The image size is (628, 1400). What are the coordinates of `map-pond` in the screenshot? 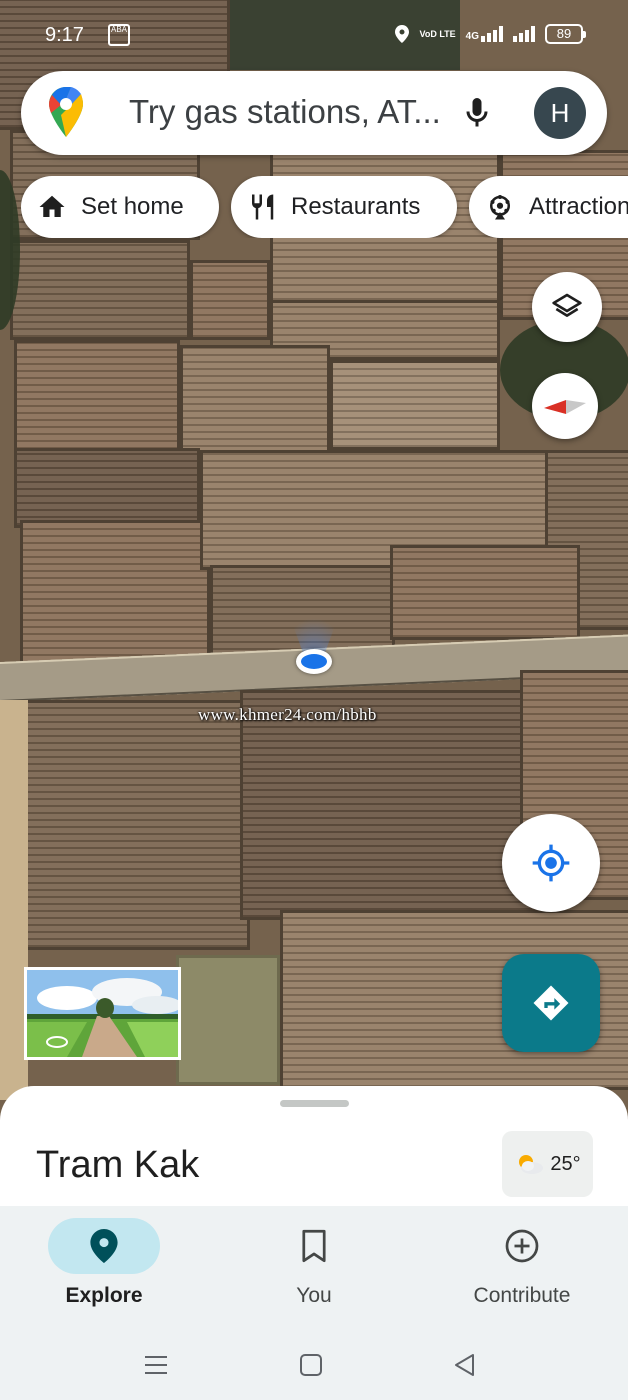 It's located at (228, 1020).